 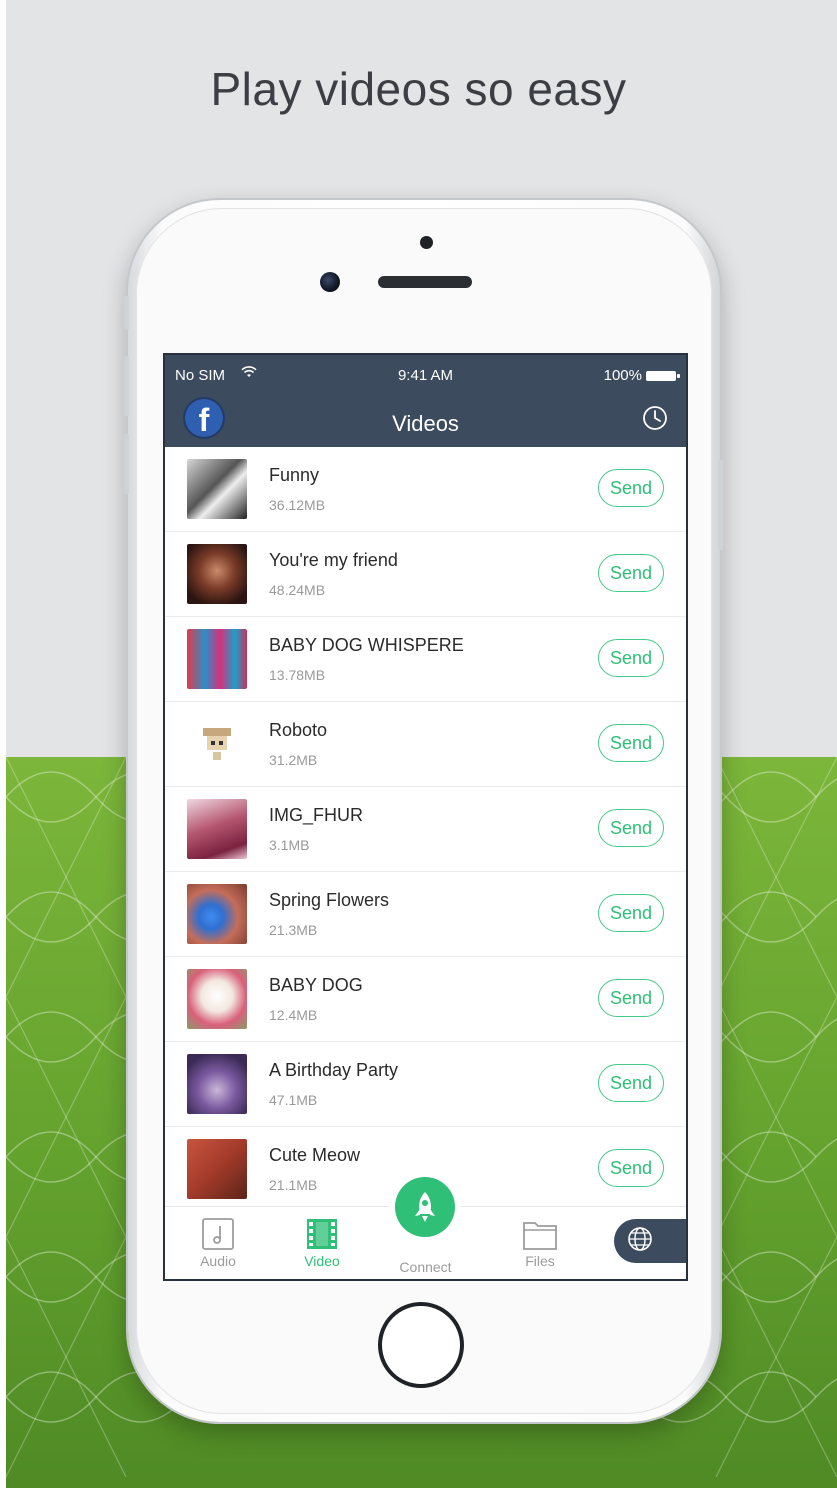 I want to click on video-name: BABY DOG, so click(x=316, y=985).